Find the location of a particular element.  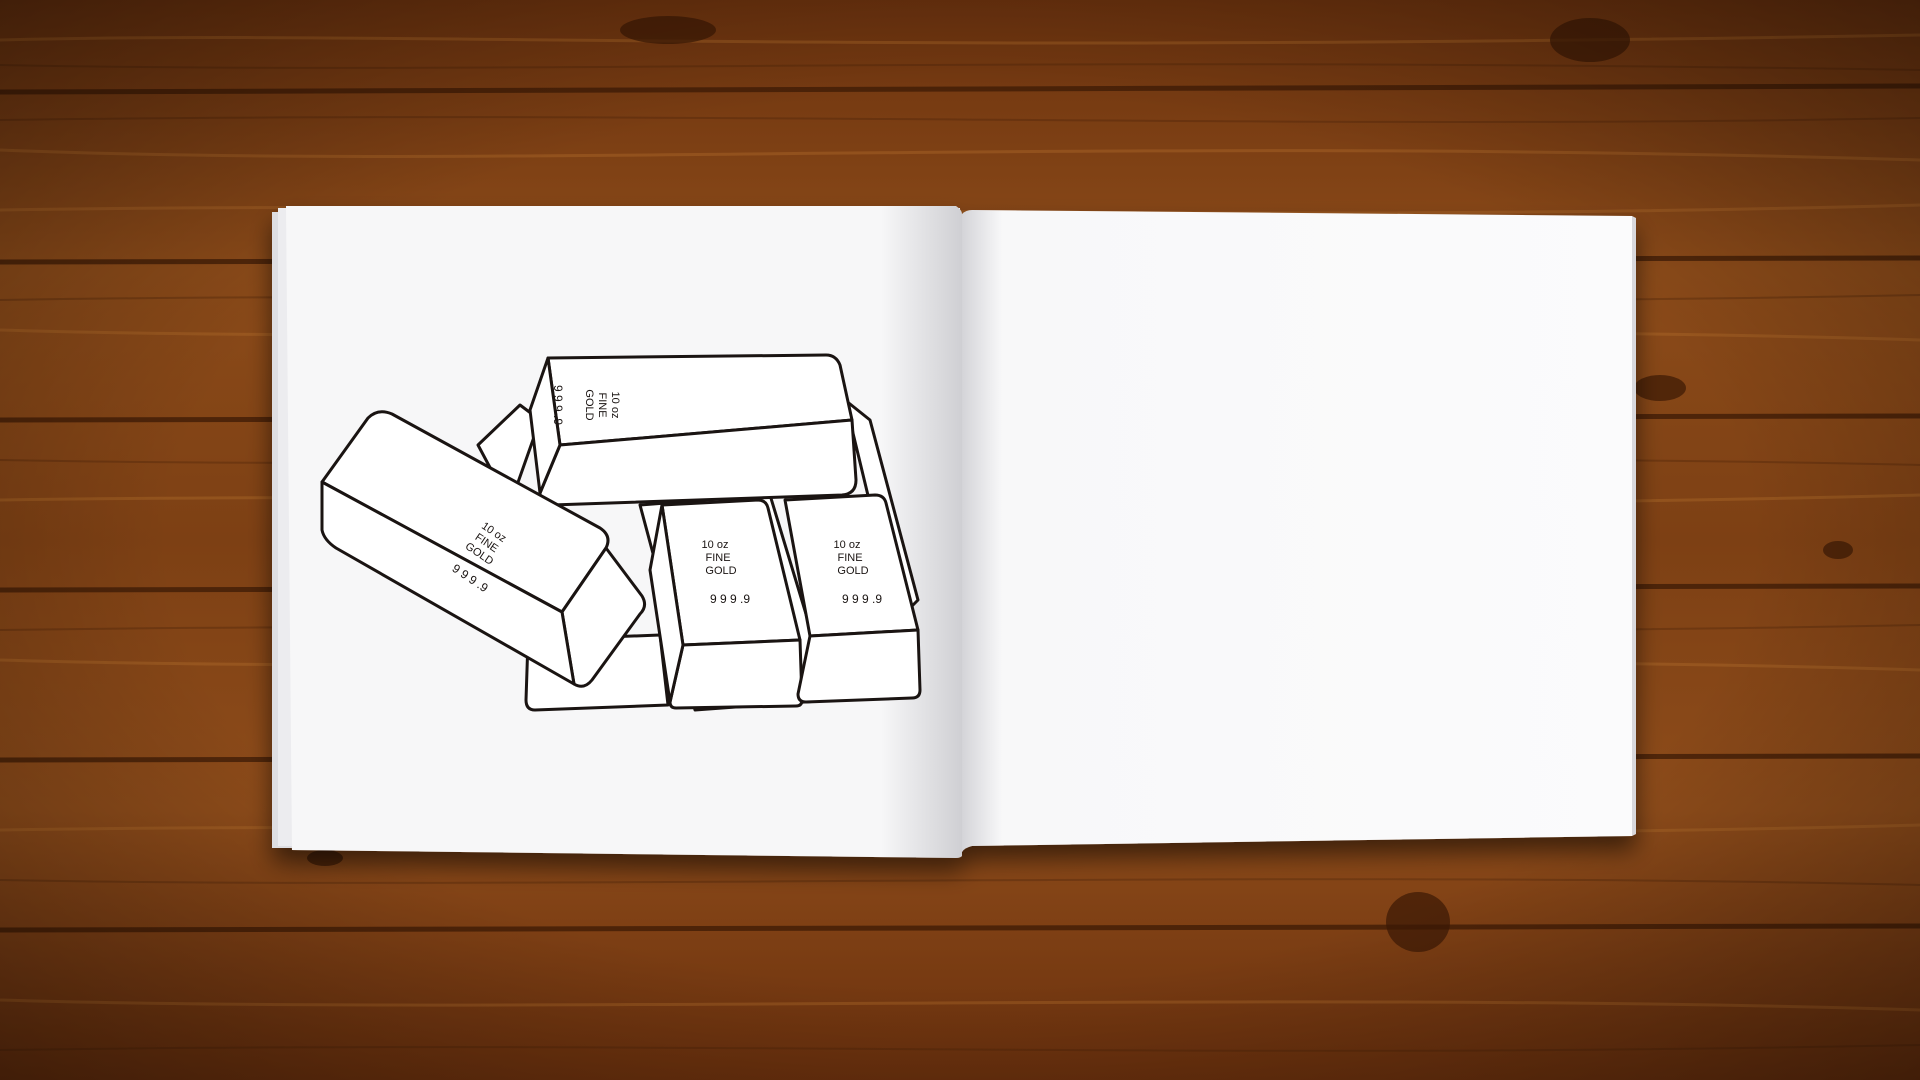

gold-bar-top: 10 oz FINE GOLD 9 9 9 .9 is located at coordinates (693, 430).